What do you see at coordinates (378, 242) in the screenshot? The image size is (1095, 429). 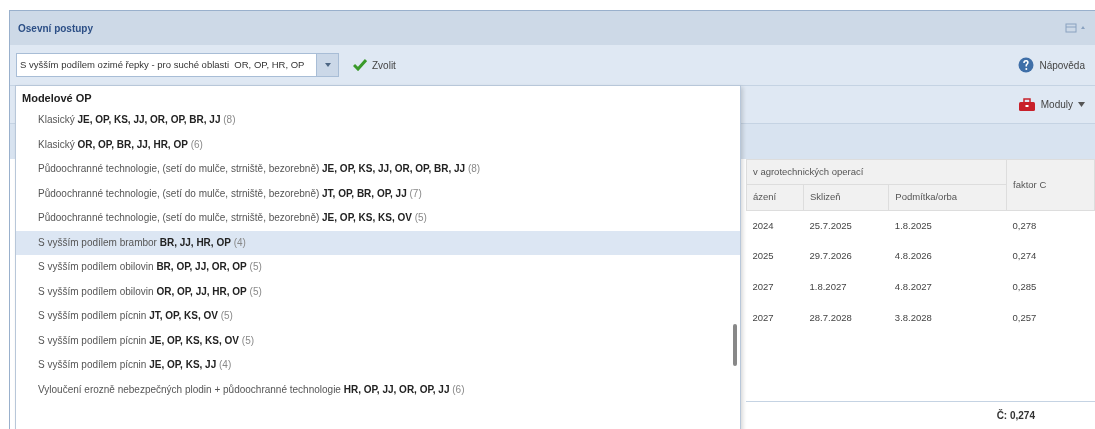 I see `option-item: S vyšším podílem brambor BR, JJ, HR, OP (4)` at bounding box center [378, 242].